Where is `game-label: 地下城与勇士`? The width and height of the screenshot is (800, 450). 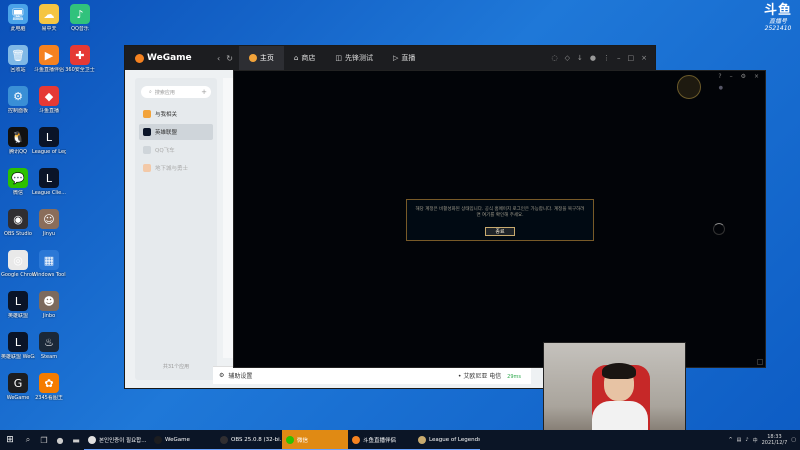 game-label: 地下城与勇士 is located at coordinates (172, 169).